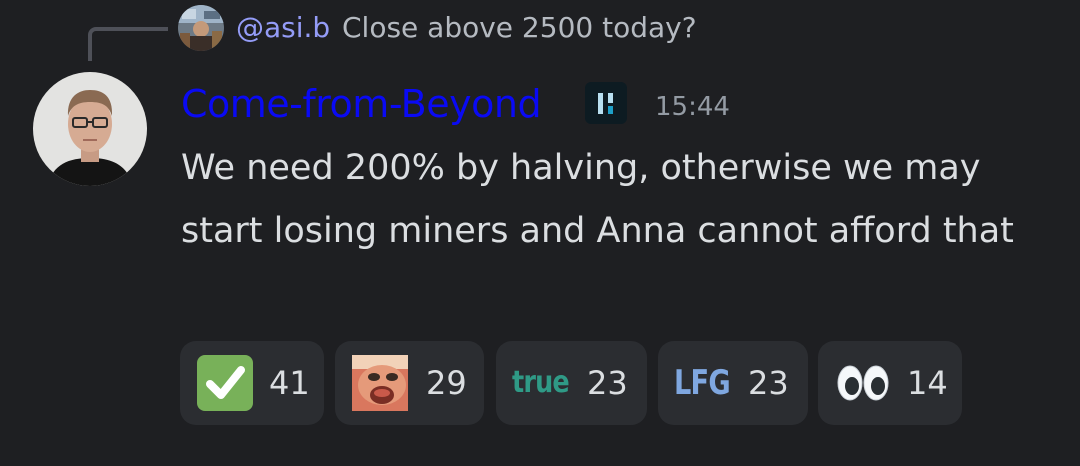 The height and width of the screenshot is (466, 1080). Describe the element at coordinates (128, 44) in the screenshot. I see `reply-spine` at that location.